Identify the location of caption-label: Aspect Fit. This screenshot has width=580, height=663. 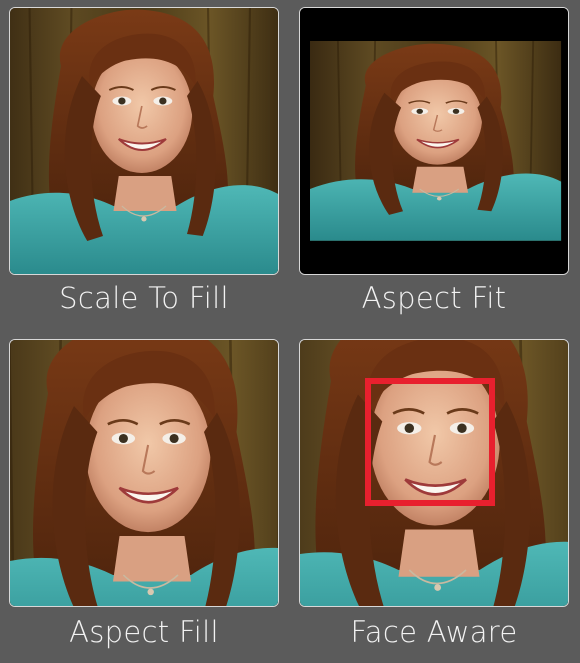
(434, 298).